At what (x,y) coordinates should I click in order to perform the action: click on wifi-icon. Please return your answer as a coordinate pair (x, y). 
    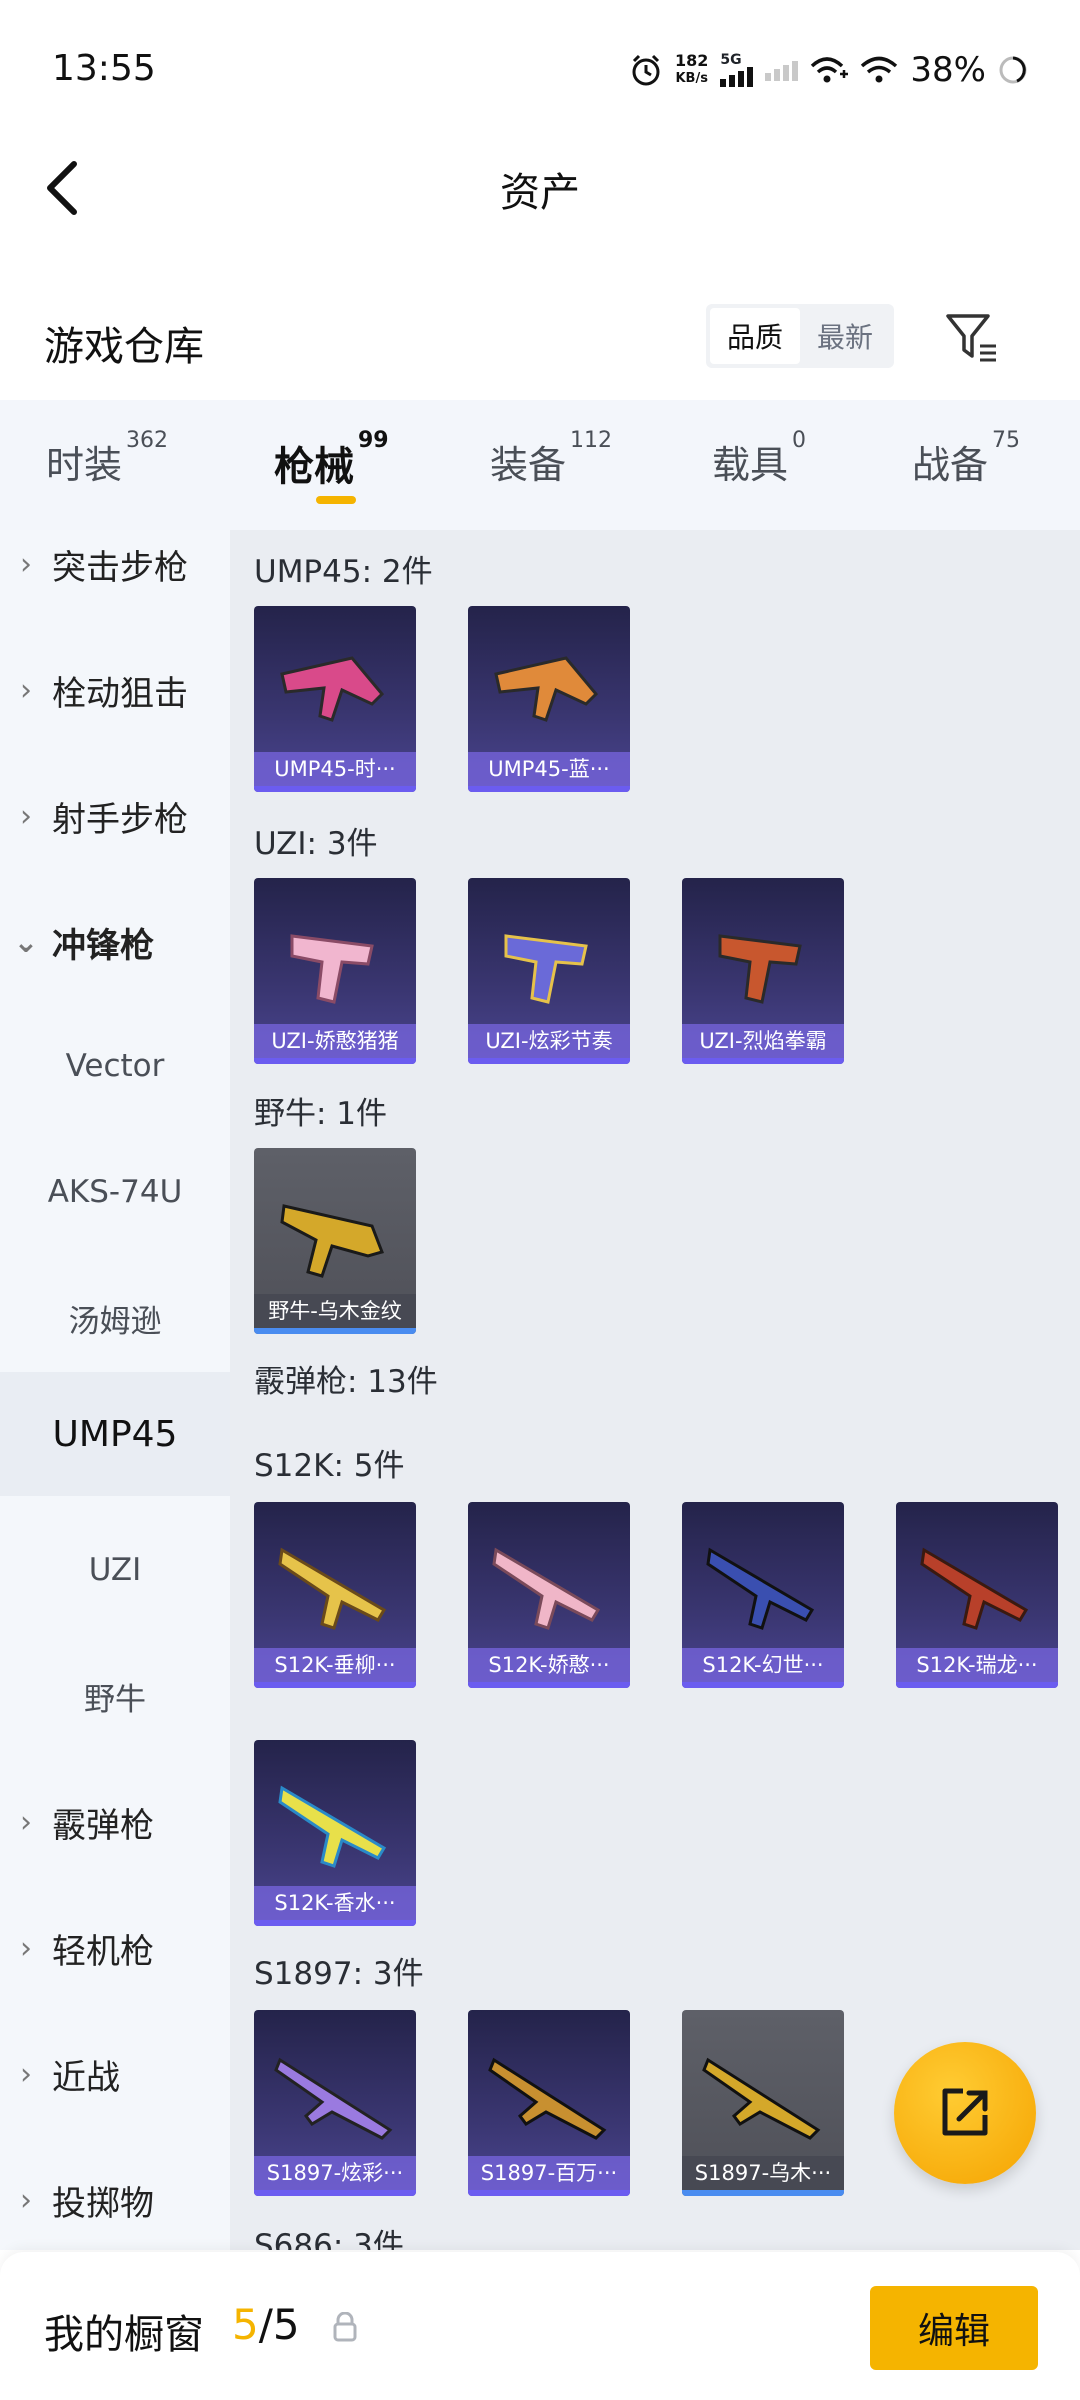
    Looking at the image, I should click on (879, 69).